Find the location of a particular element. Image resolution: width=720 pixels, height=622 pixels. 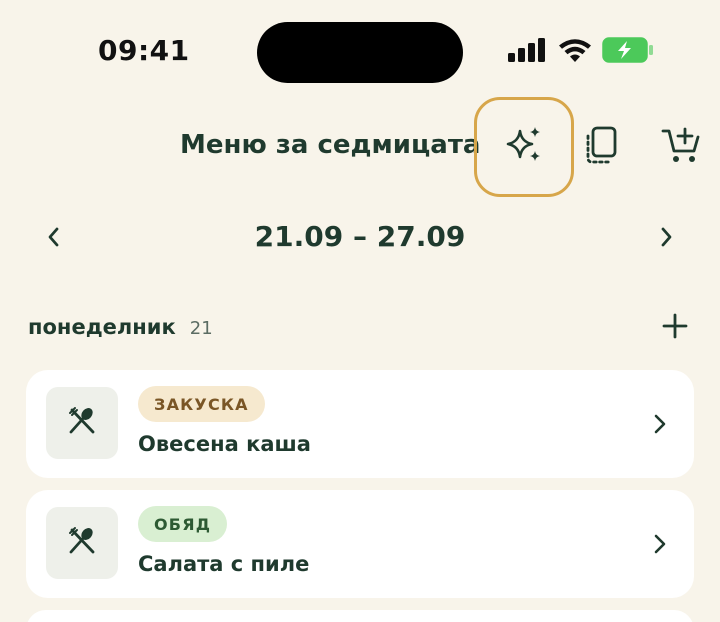

plus-icon is located at coordinates (675, 328).